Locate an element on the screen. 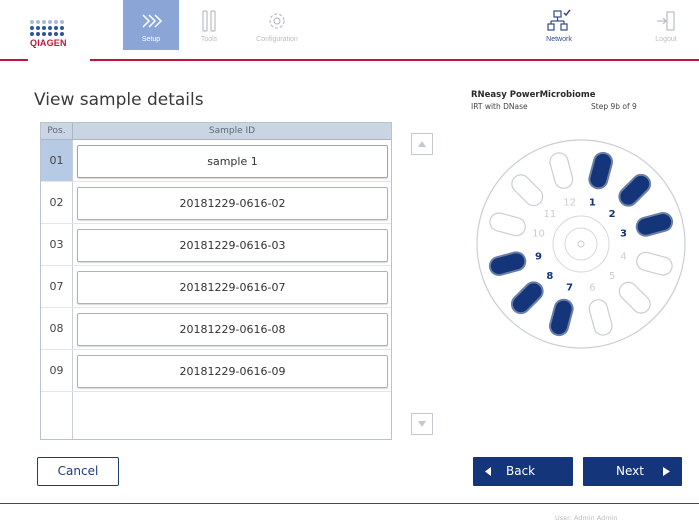 The height and width of the screenshot is (525, 699). row-position: 02 is located at coordinates (57, 202).